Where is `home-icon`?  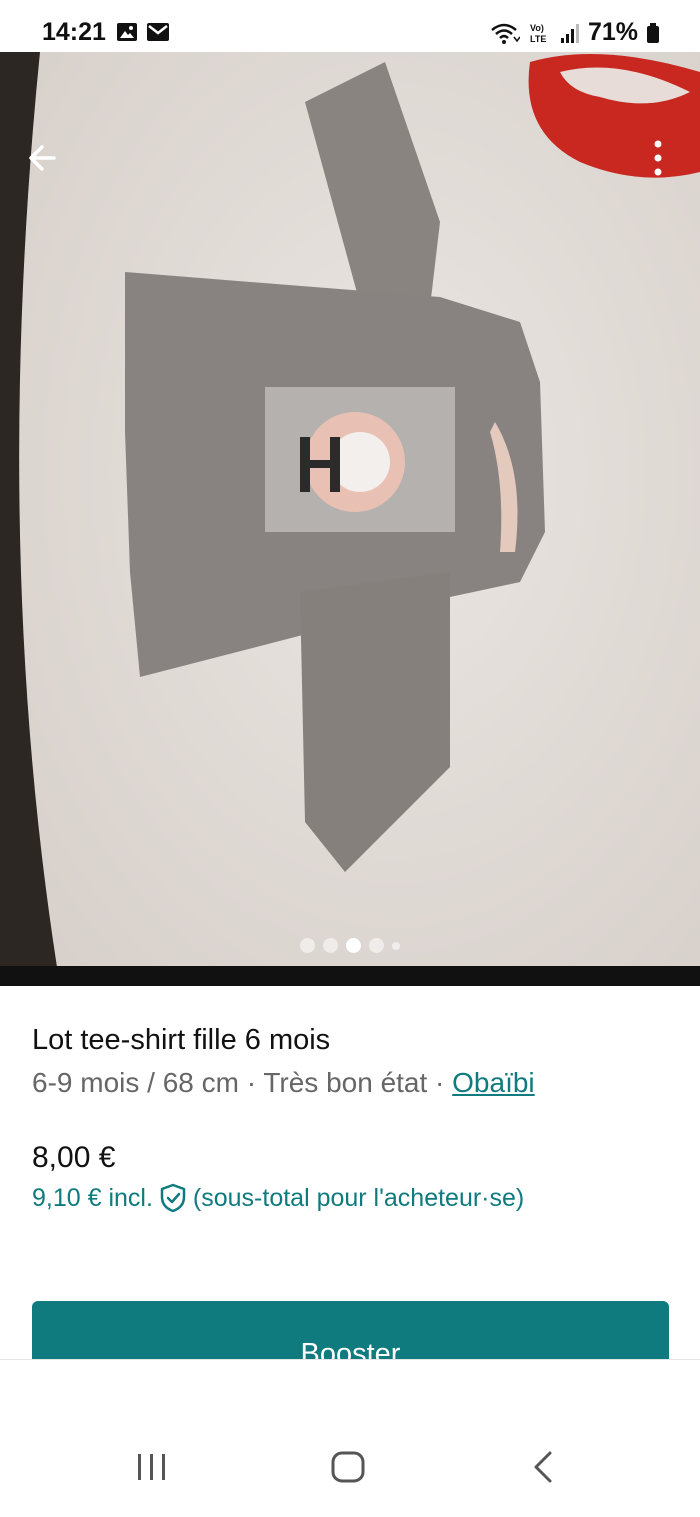
home-icon is located at coordinates (348, 1467).